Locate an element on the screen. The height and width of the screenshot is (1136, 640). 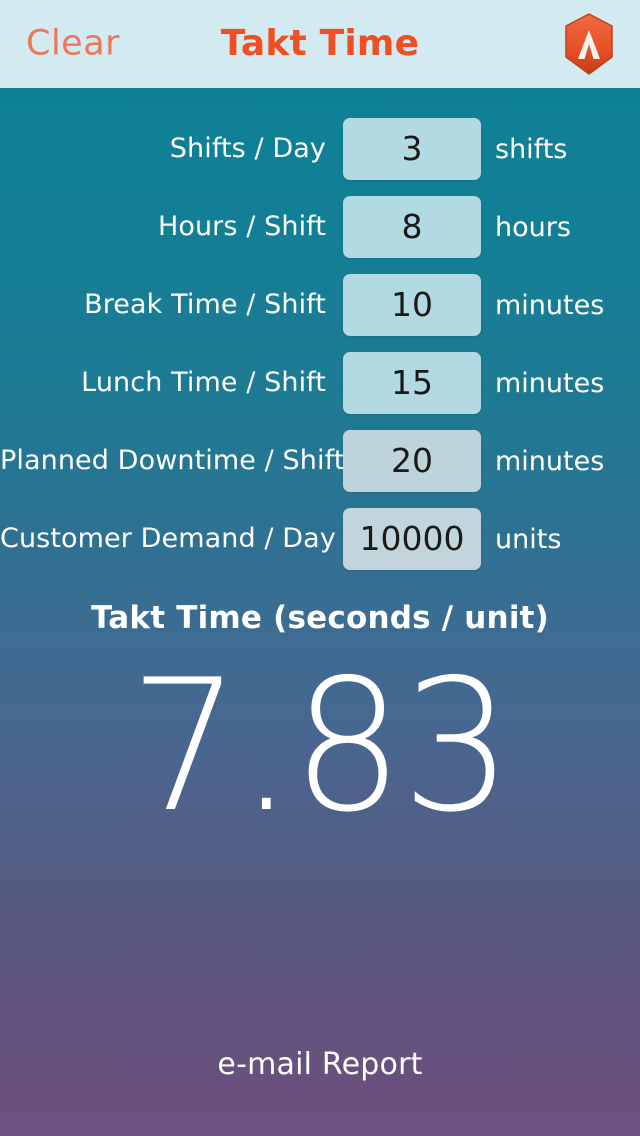
unit-hours-per-shift: hours is located at coordinates (533, 227).